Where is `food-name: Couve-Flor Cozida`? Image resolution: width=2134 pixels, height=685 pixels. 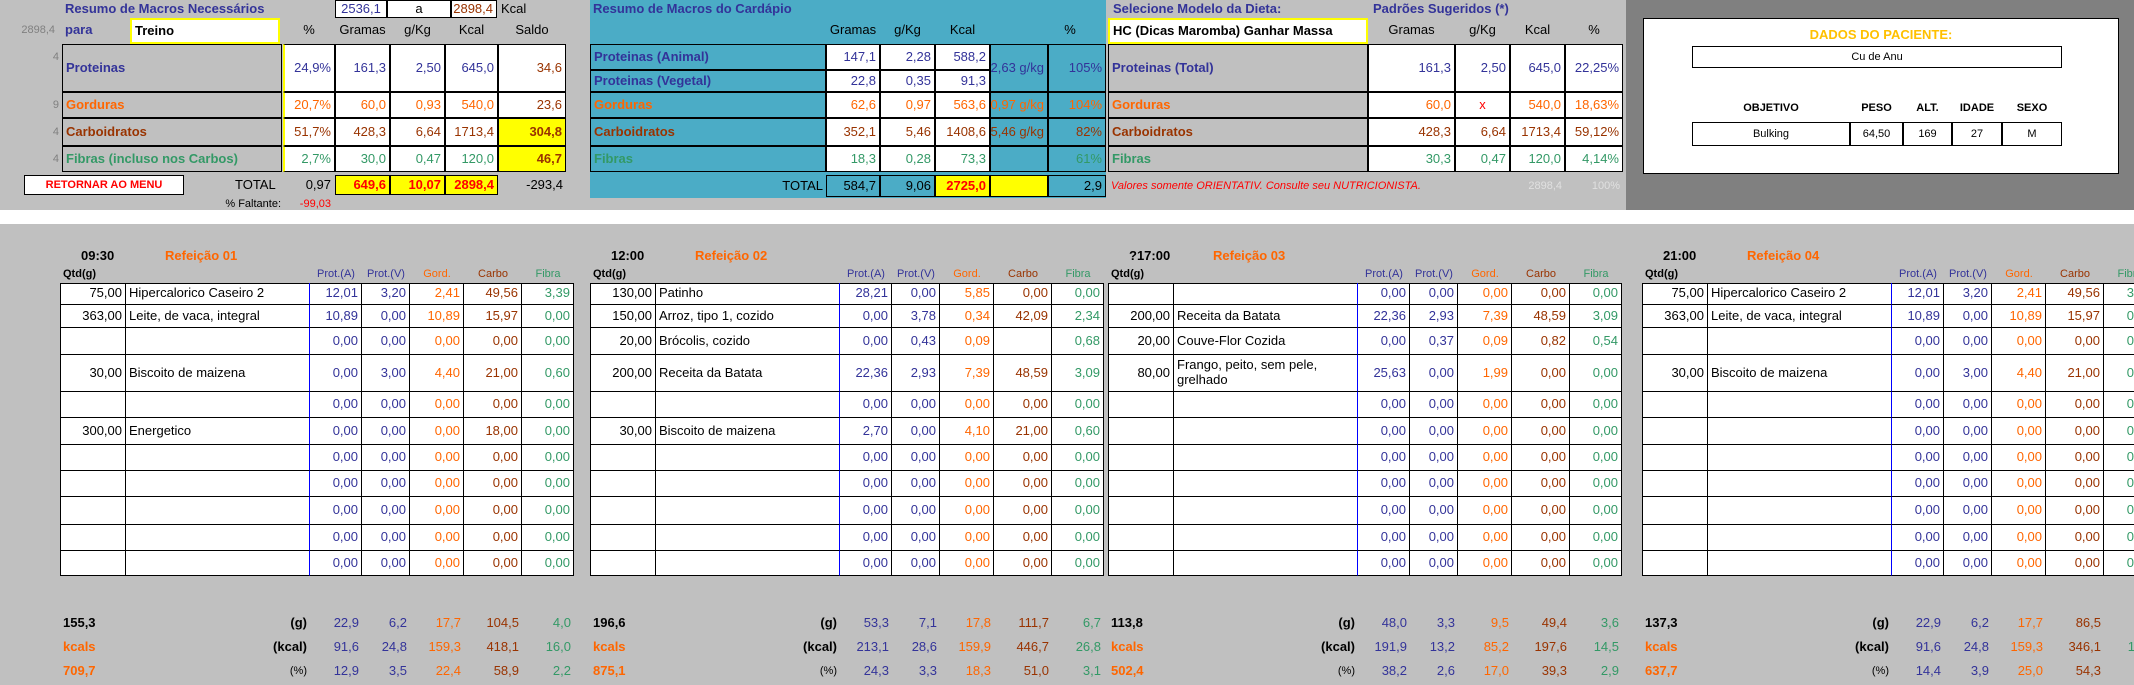 food-name: Couve-Flor Cozida is located at coordinates (1266, 341).